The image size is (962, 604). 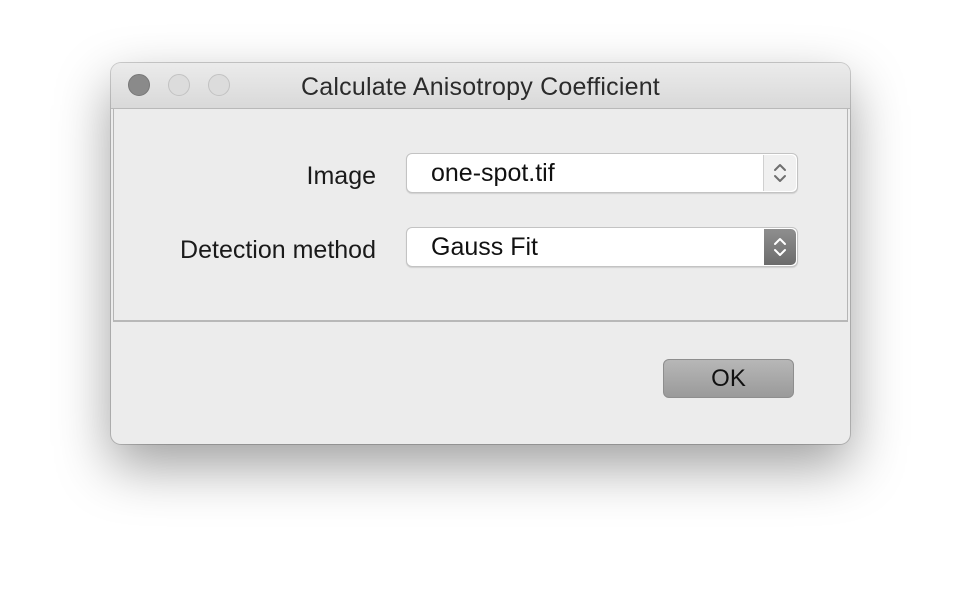 What do you see at coordinates (728, 378) in the screenshot?
I see `ok-button: OK` at bounding box center [728, 378].